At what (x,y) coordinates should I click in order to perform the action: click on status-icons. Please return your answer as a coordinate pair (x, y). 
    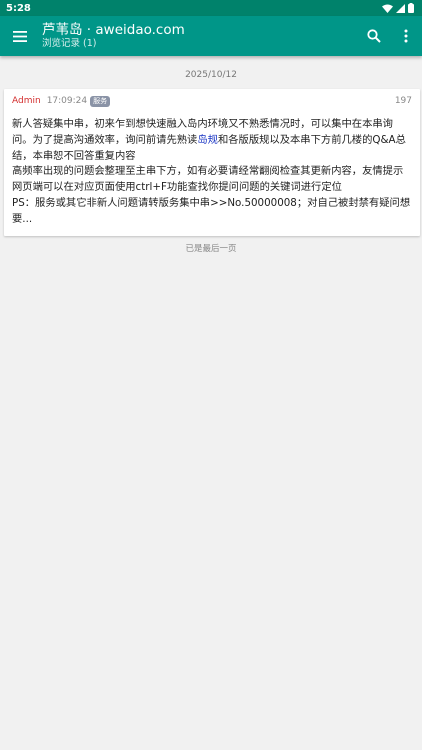
    Looking at the image, I should click on (398, 8).